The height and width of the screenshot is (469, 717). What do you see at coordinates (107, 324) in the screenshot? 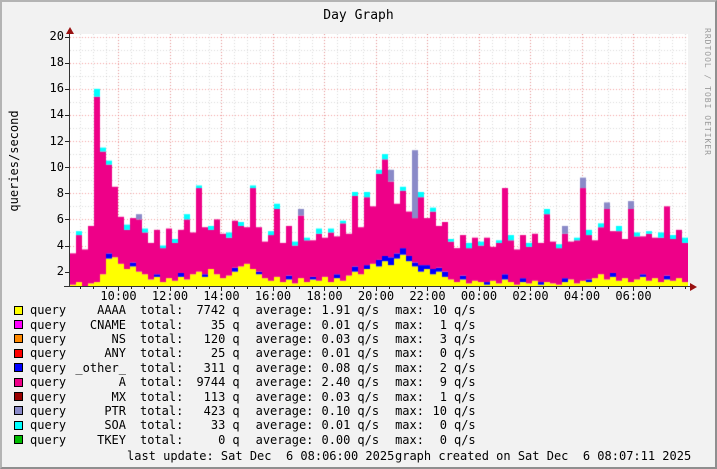
I see `legend-query-type: CNAME` at bounding box center [107, 324].